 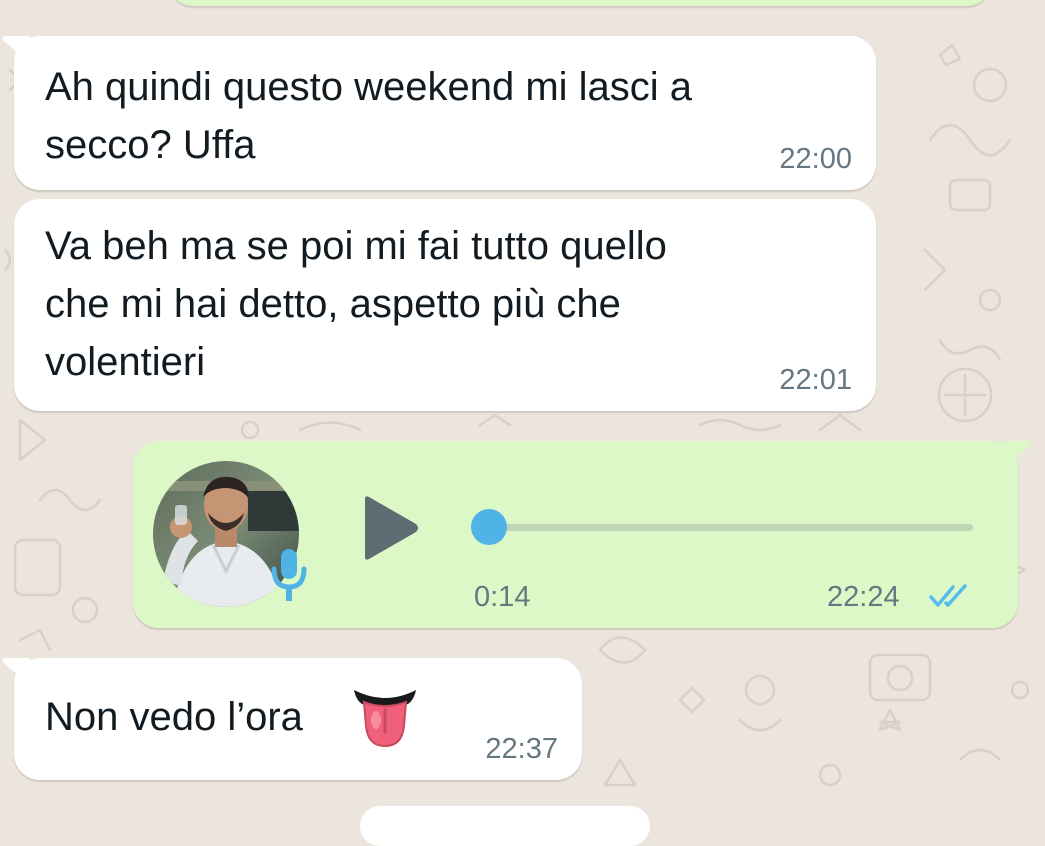 What do you see at coordinates (723, 527) in the screenshot?
I see `voice-progress-track` at bounding box center [723, 527].